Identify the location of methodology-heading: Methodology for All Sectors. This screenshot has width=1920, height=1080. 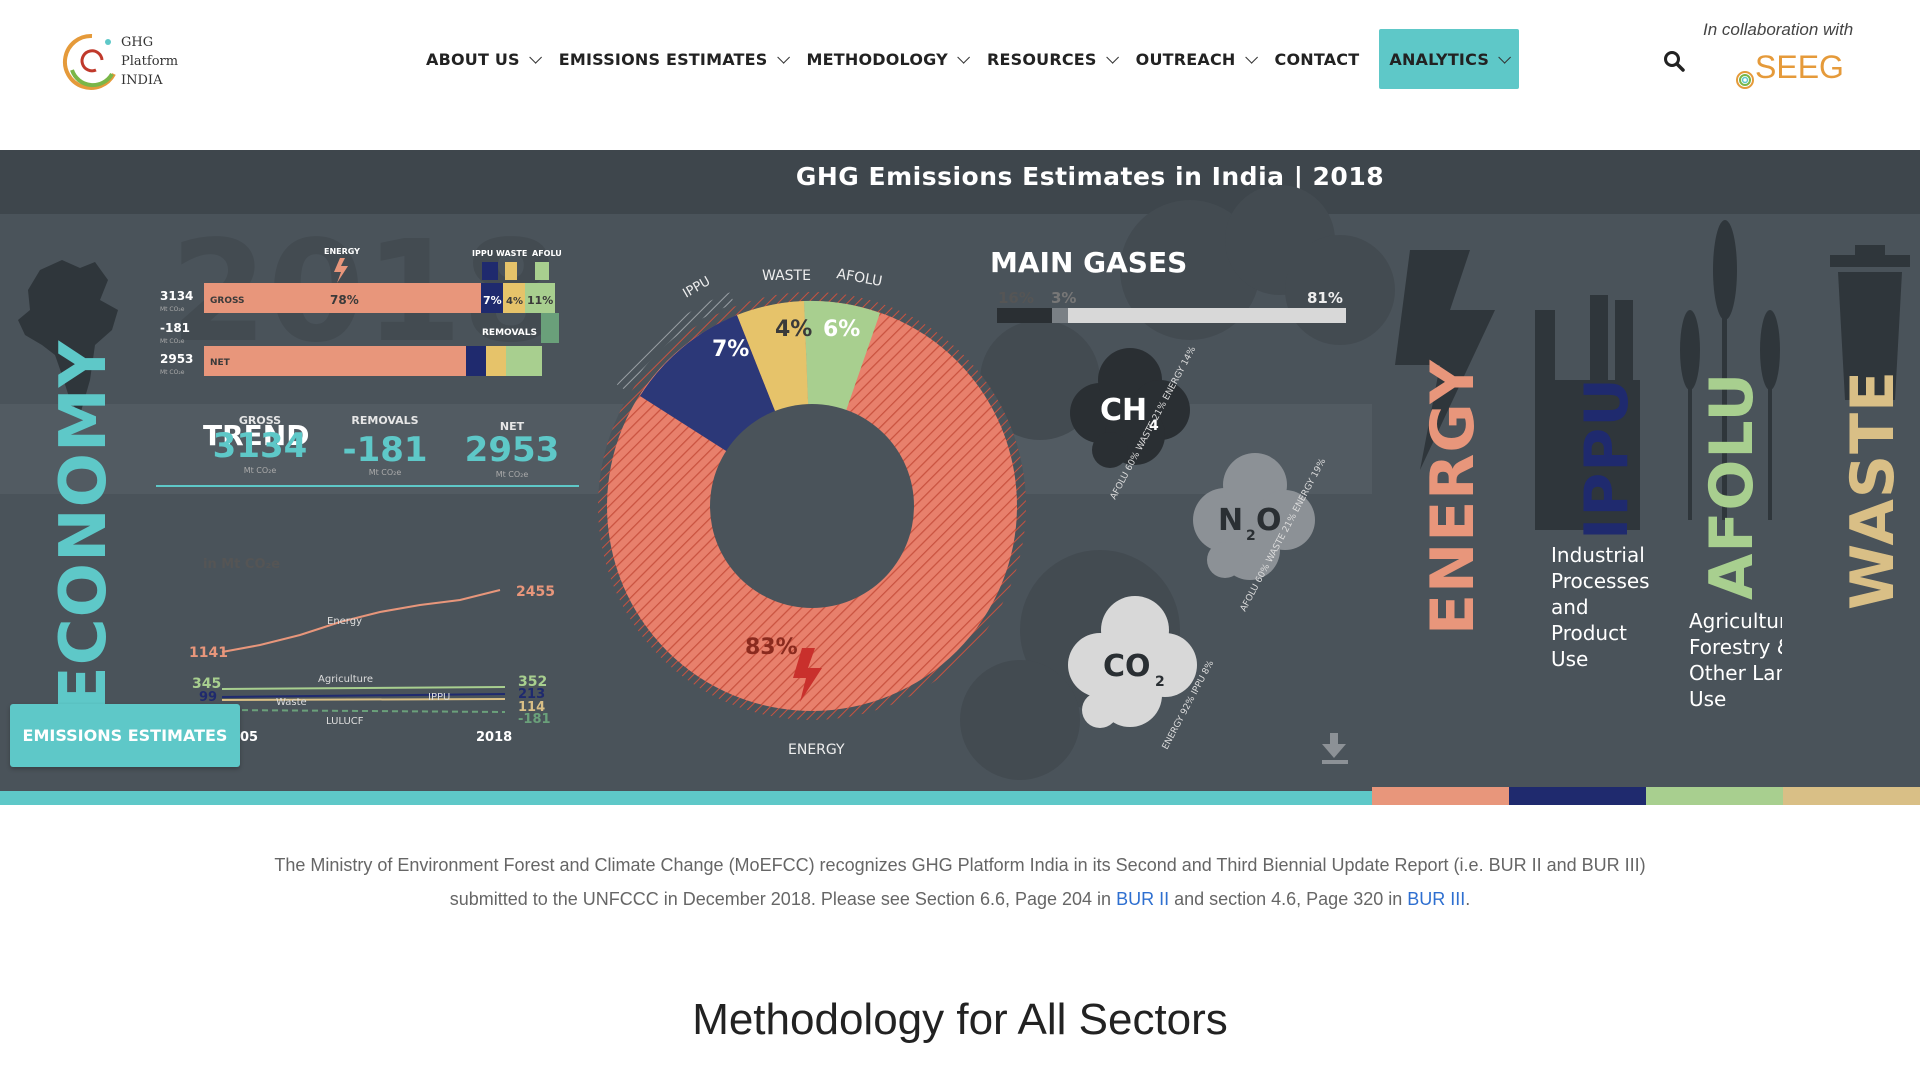
(960, 1019).